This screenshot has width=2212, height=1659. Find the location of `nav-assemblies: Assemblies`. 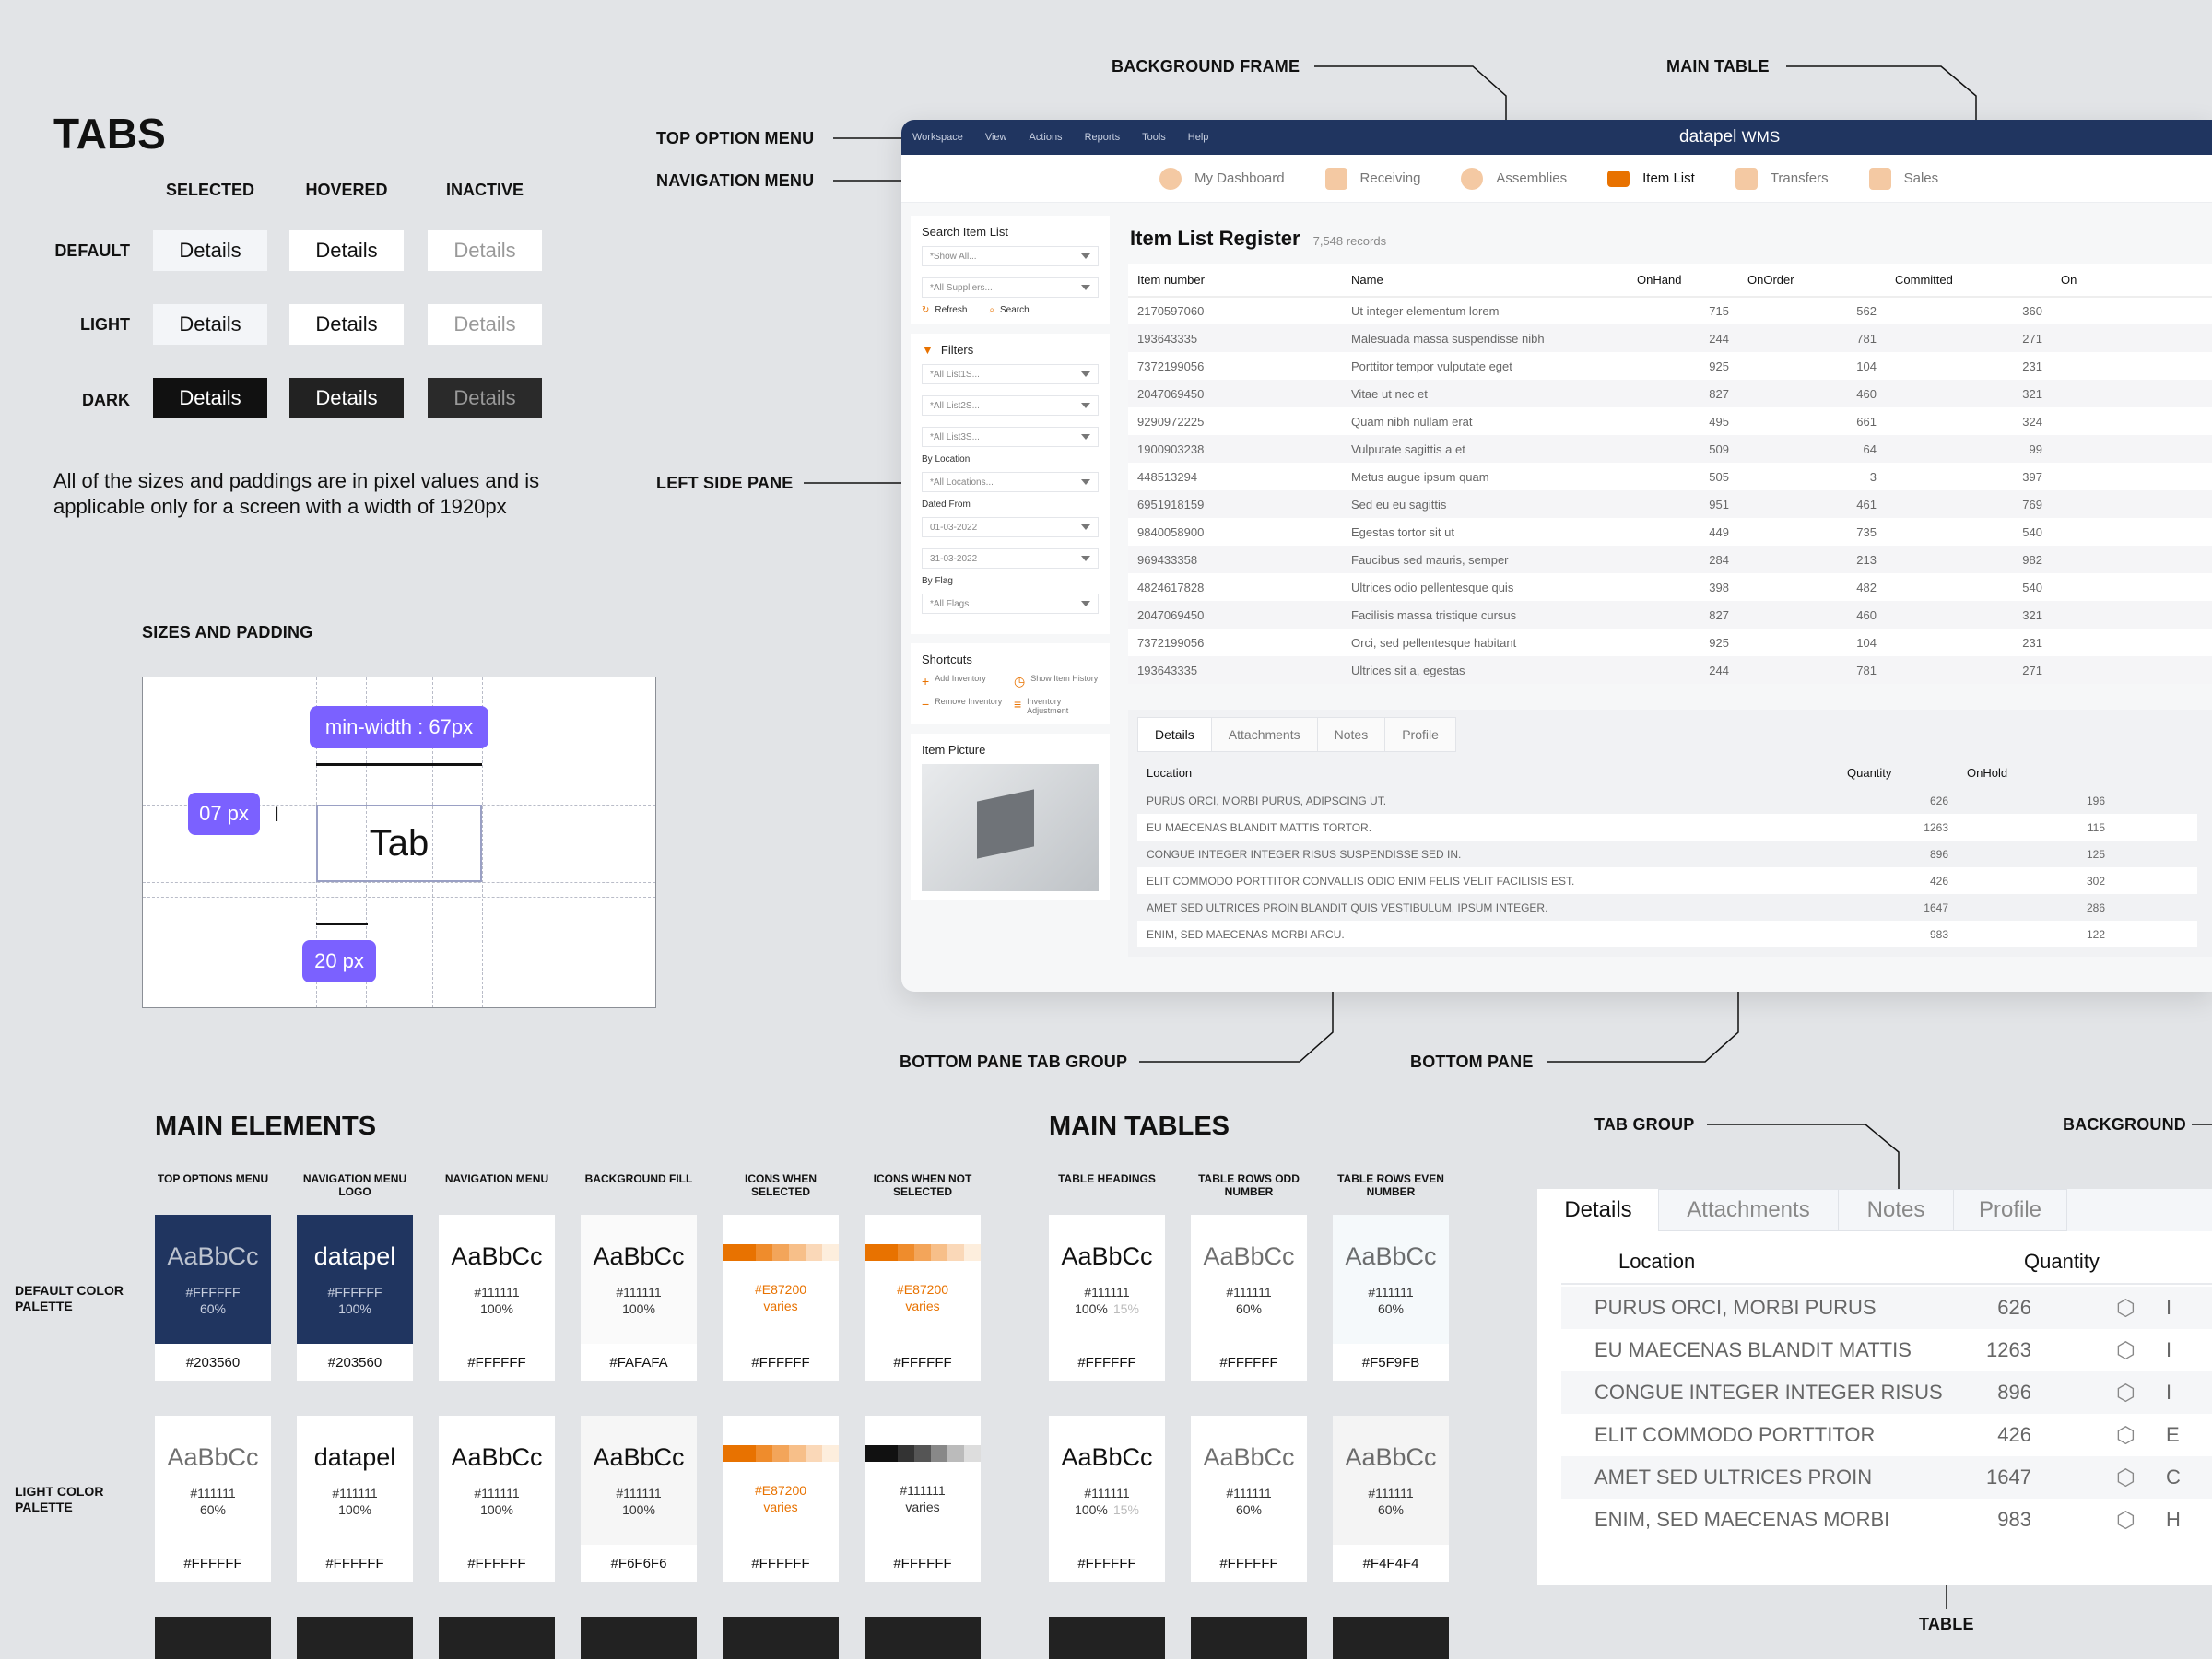

nav-assemblies: Assemblies is located at coordinates (1514, 178).